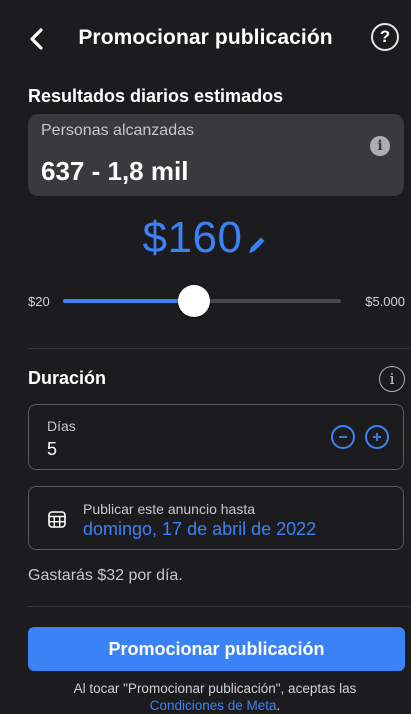 Image resolution: width=411 pixels, height=714 pixels. Describe the element at coordinates (385, 301) in the screenshot. I see `slider-max-label: $5.000` at that location.